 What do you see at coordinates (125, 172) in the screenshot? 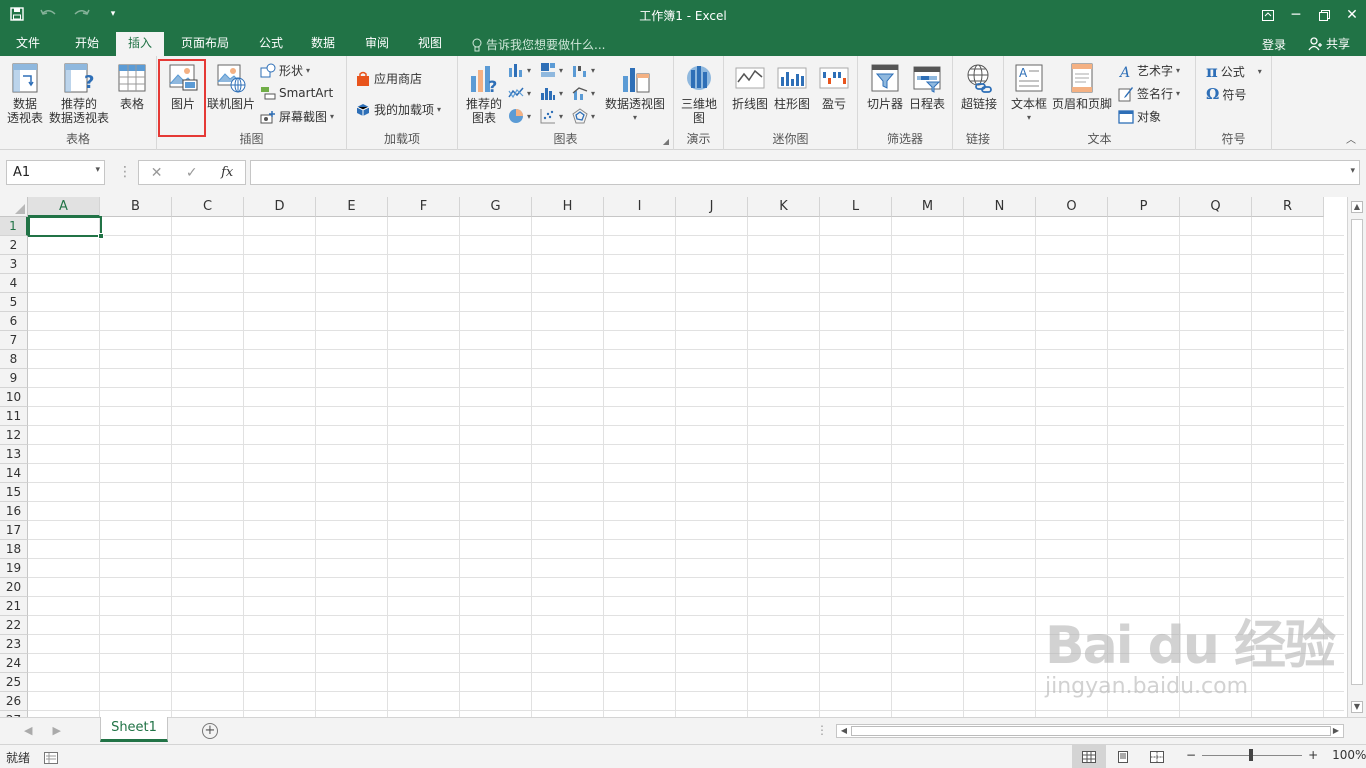
I see `formula-bar-splitter: ⋮` at bounding box center [125, 172].